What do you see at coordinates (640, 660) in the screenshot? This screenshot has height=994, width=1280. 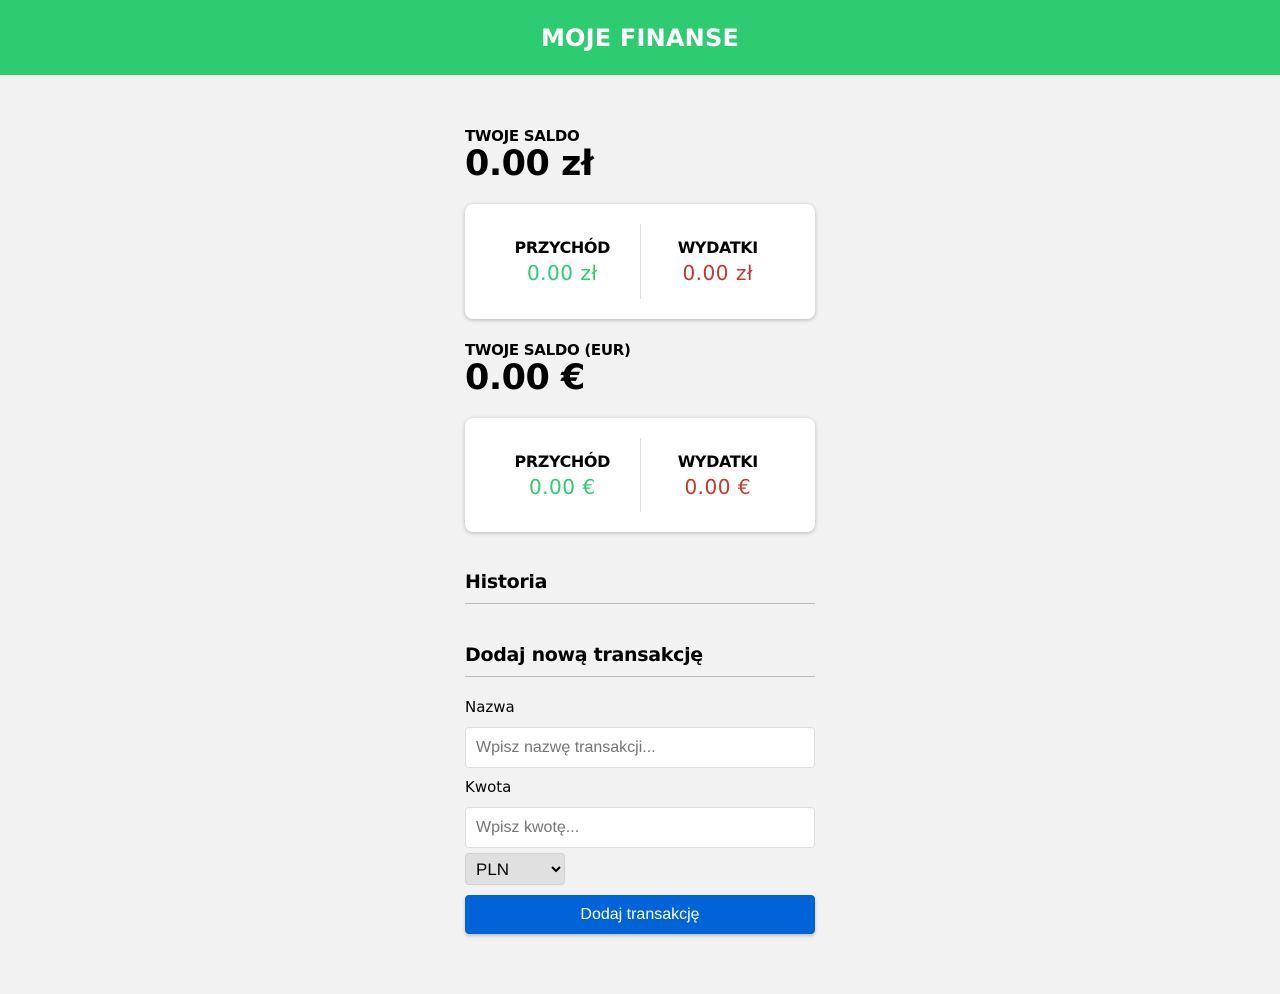 I see `add-transaction-title: Dodaj nową transakcję` at bounding box center [640, 660].